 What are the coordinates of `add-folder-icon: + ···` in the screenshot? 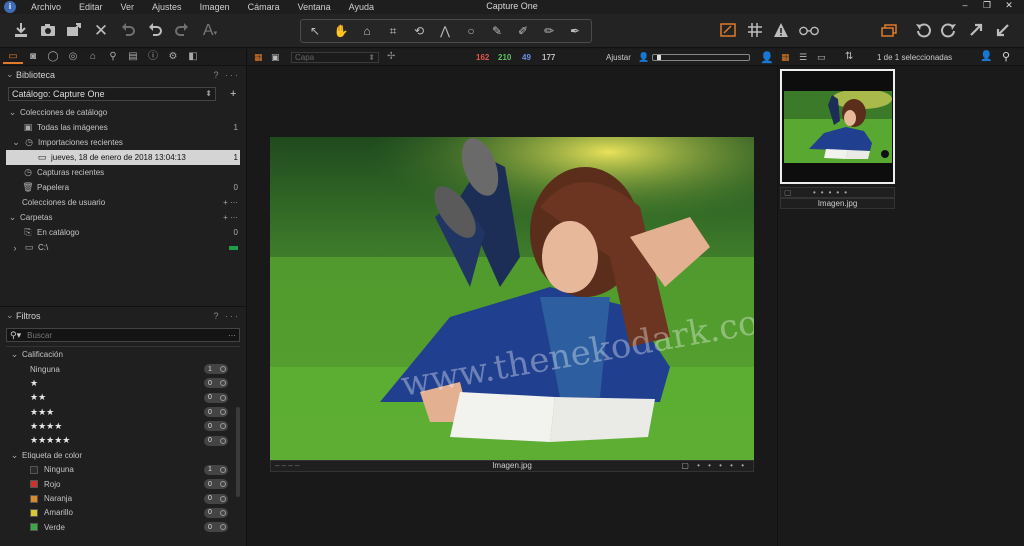 It's located at (230, 217).